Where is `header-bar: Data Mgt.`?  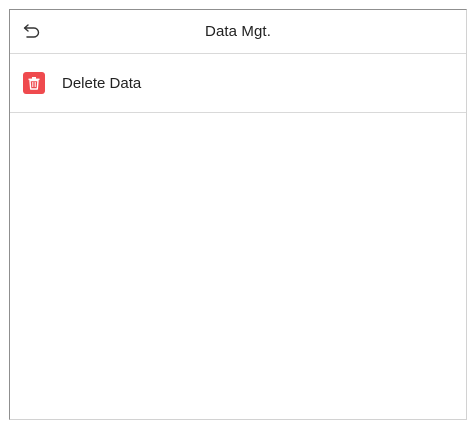 header-bar: Data Mgt. is located at coordinates (238, 32).